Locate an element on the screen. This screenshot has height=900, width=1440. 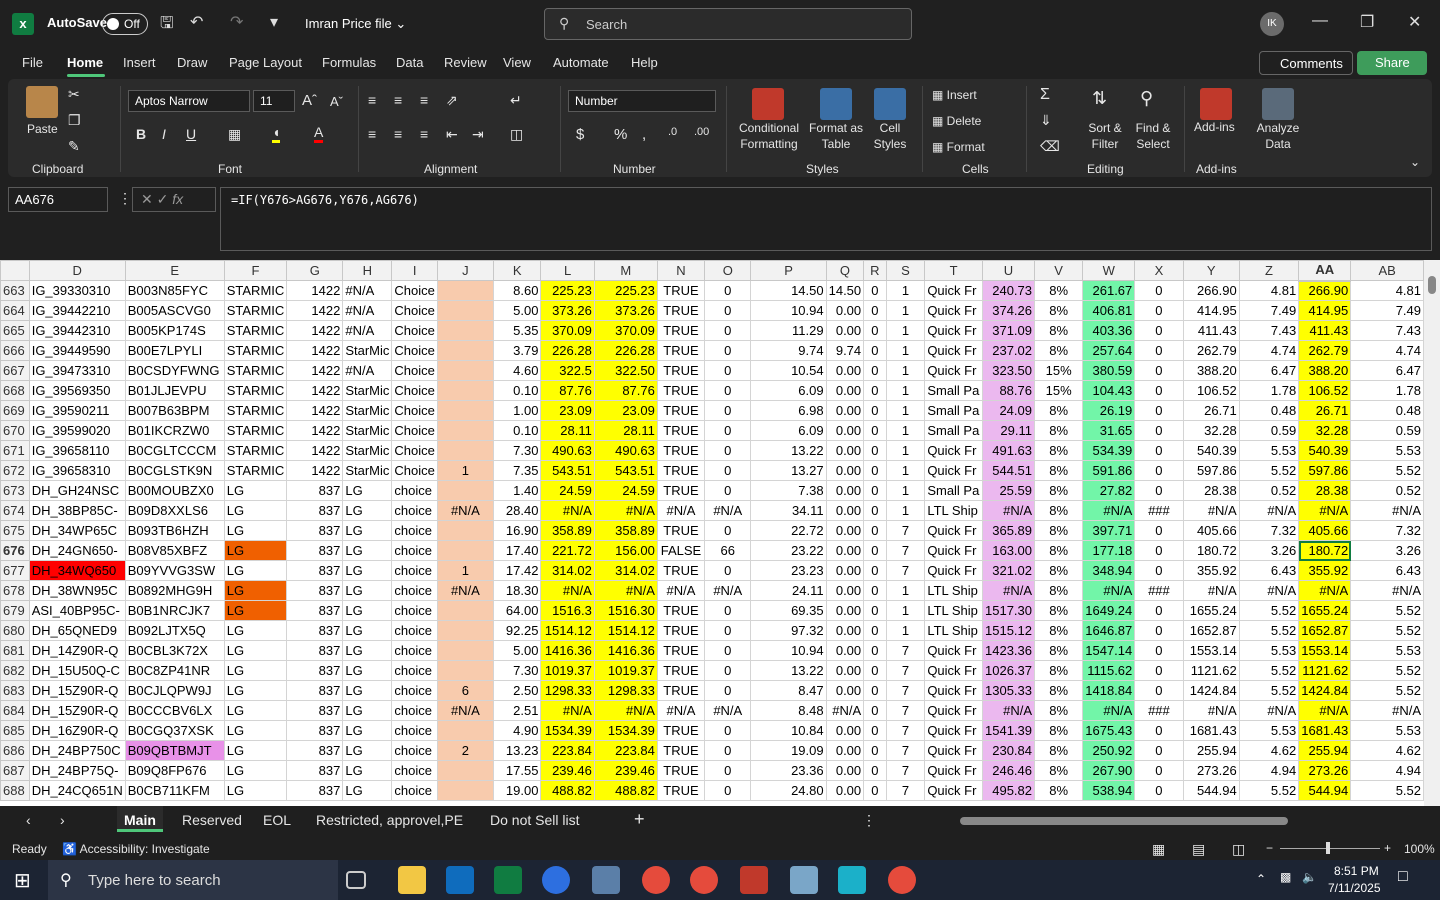
cell: 1516.3 is located at coordinates (567, 610).